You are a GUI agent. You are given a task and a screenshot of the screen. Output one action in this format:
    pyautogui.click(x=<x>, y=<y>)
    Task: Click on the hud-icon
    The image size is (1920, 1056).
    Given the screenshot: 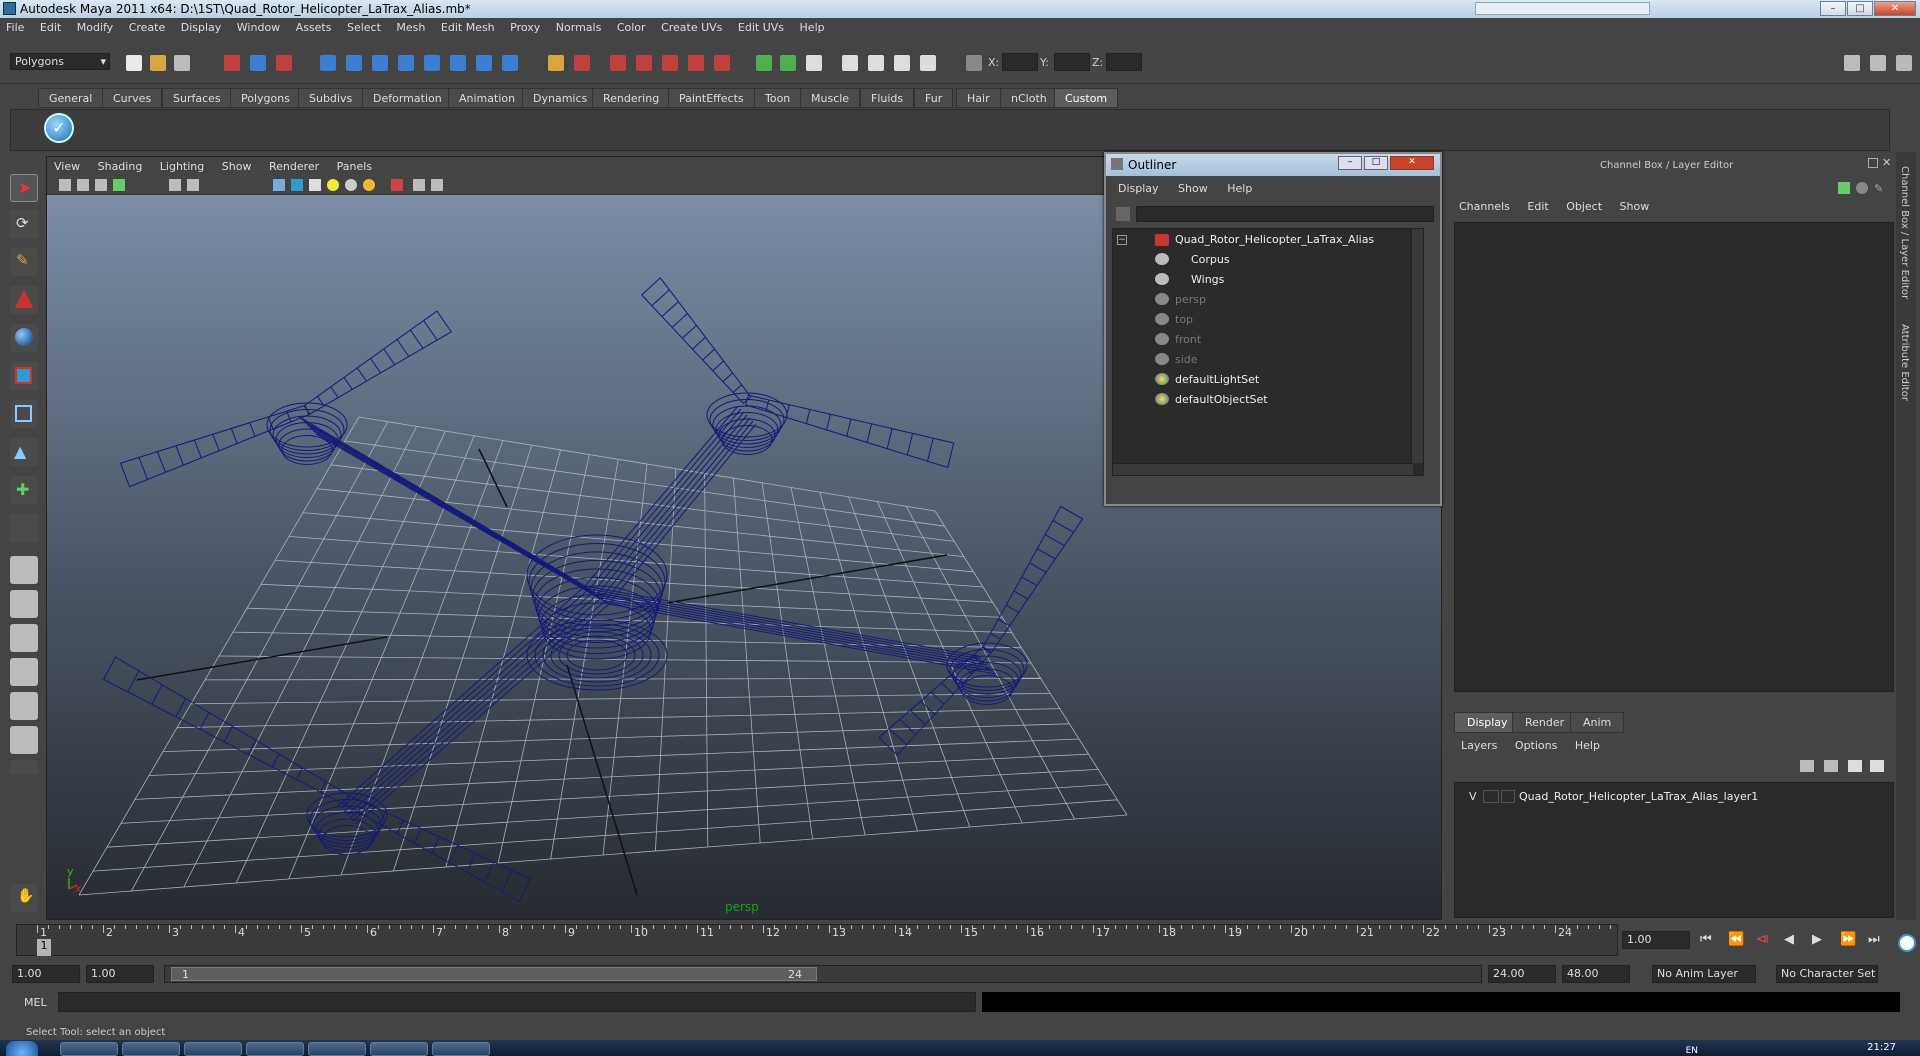 What is the action you would take?
    pyautogui.click(x=437, y=185)
    